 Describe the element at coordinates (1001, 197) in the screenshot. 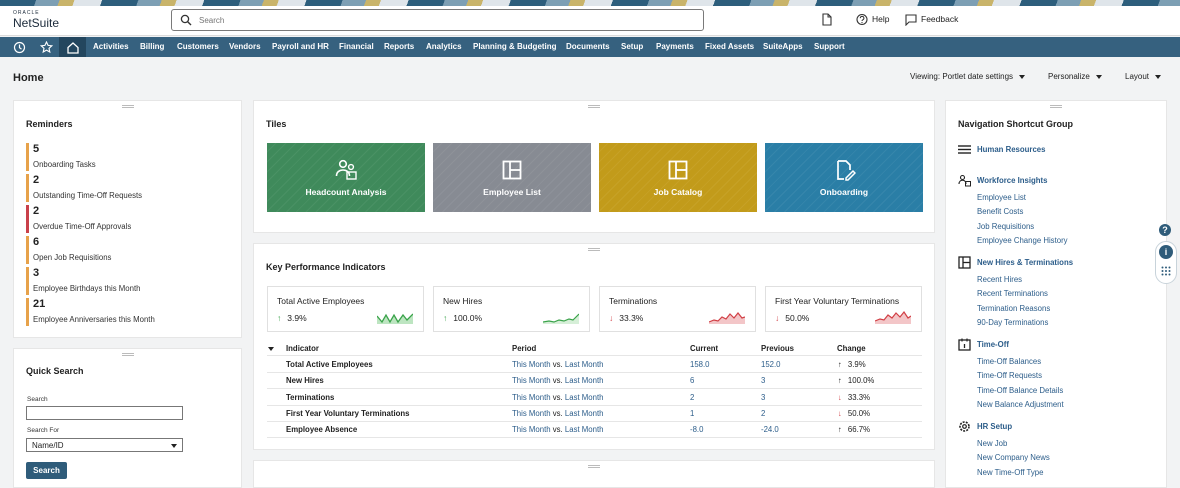

I see `shortcut-link: Employee List` at that location.